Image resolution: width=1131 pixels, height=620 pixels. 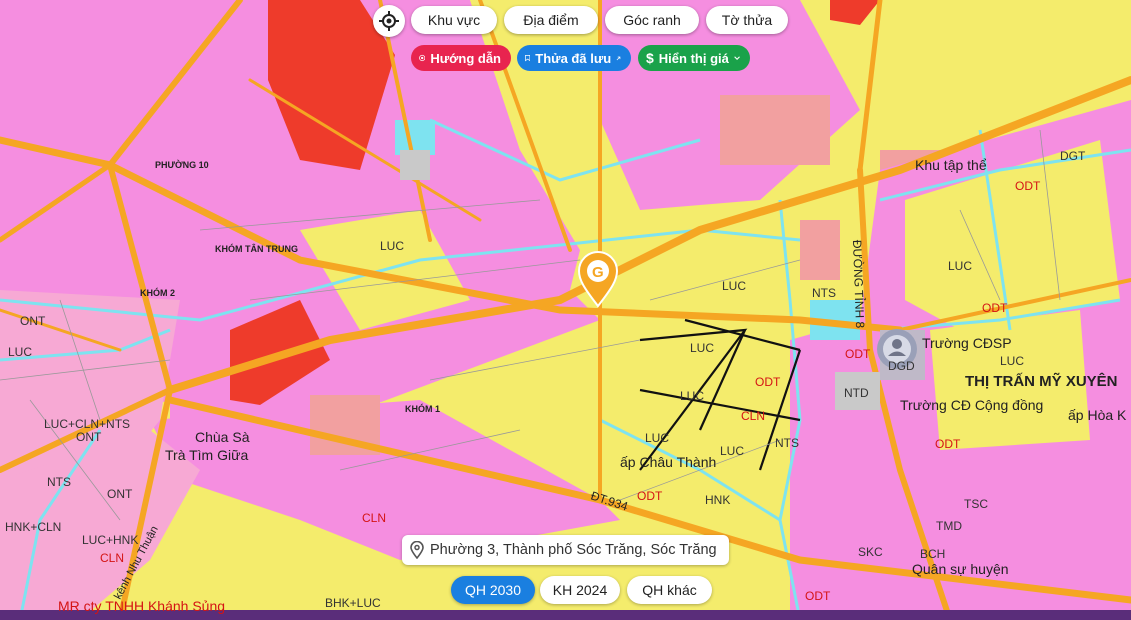 I want to click on guide-label: Hướng dẫn, so click(x=465, y=58).